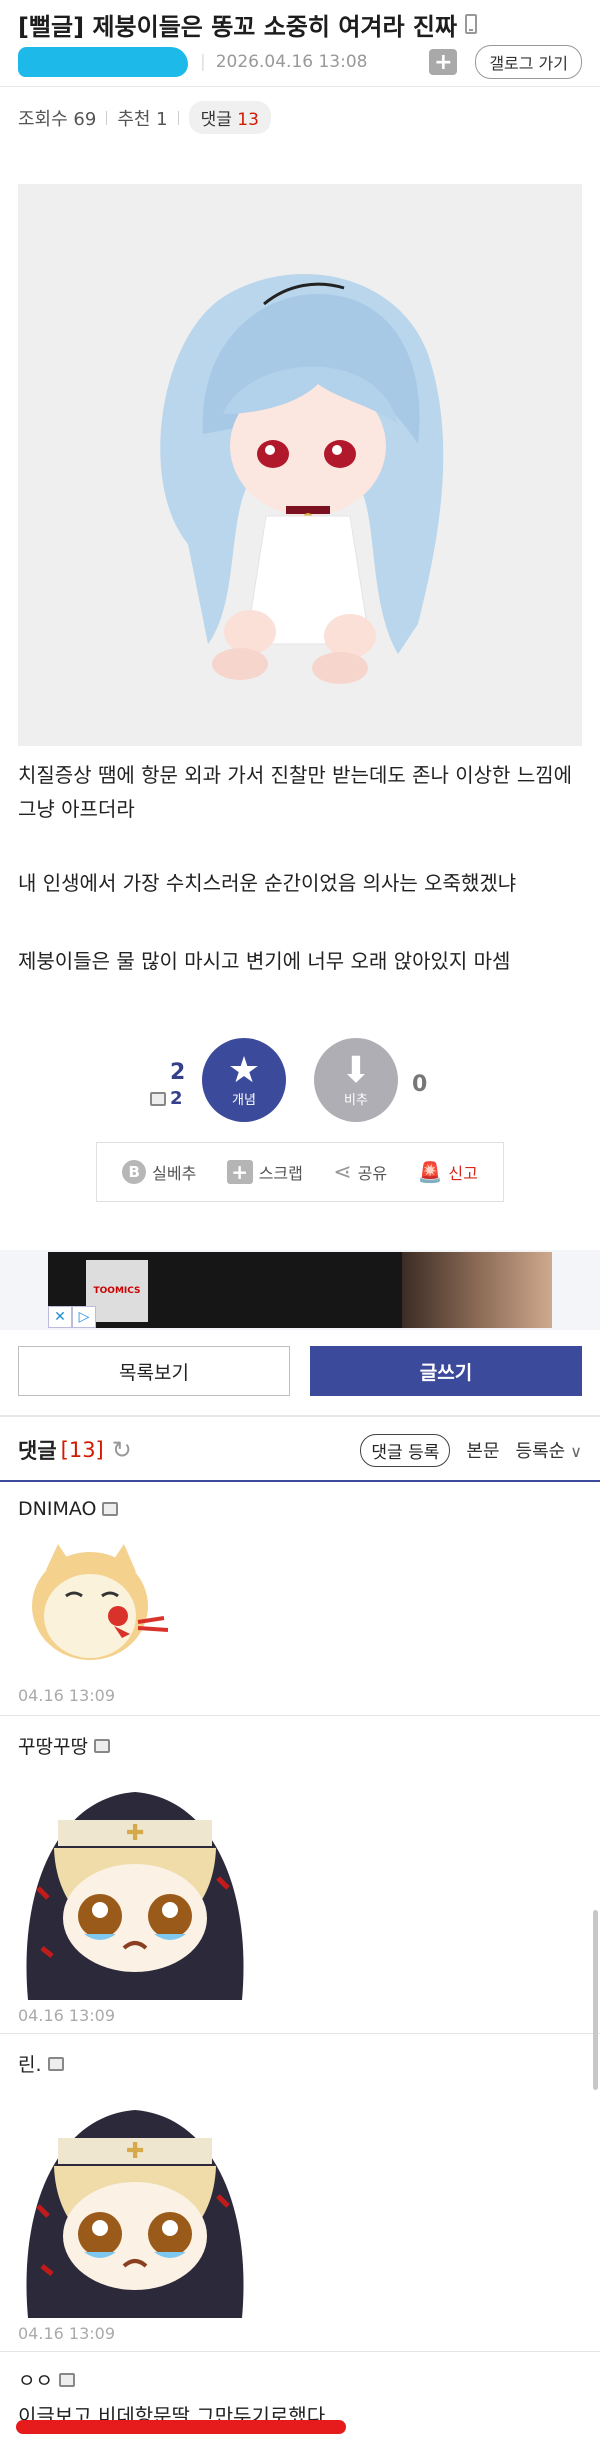 The image size is (600, 2457). Describe the element at coordinates (248, 120) in the screenshot. I see `comment-count: 13` at that location.